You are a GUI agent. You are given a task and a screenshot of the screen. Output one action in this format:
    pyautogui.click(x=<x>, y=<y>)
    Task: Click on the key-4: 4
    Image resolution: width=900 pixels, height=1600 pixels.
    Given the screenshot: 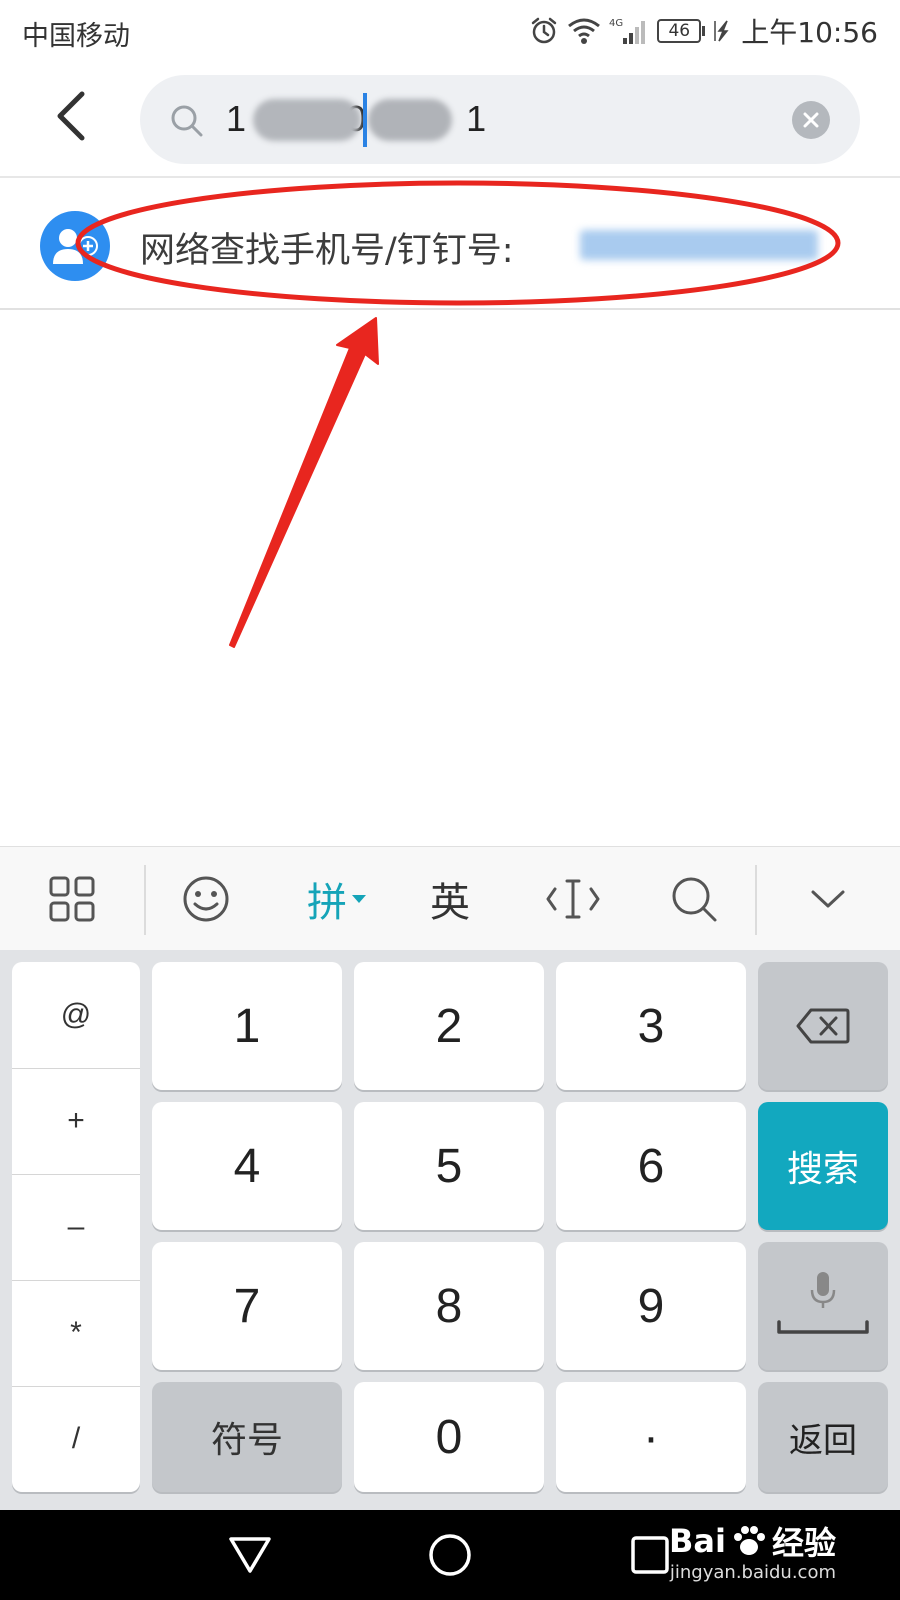 What is the action you would take?
    pyautogui.click(x=247, y=1166)
    